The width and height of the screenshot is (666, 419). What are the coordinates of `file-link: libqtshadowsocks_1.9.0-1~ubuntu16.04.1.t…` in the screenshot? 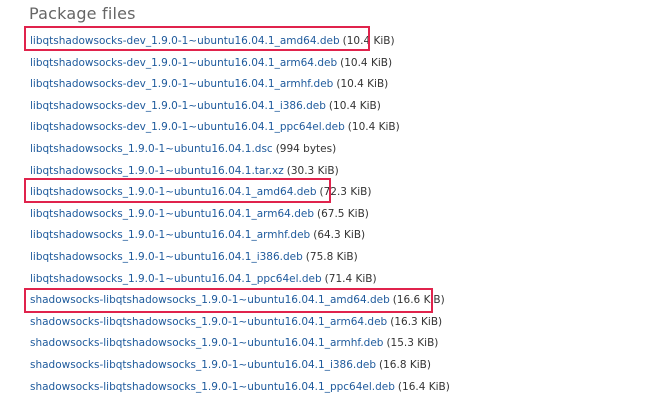 It's located at (157, 171).